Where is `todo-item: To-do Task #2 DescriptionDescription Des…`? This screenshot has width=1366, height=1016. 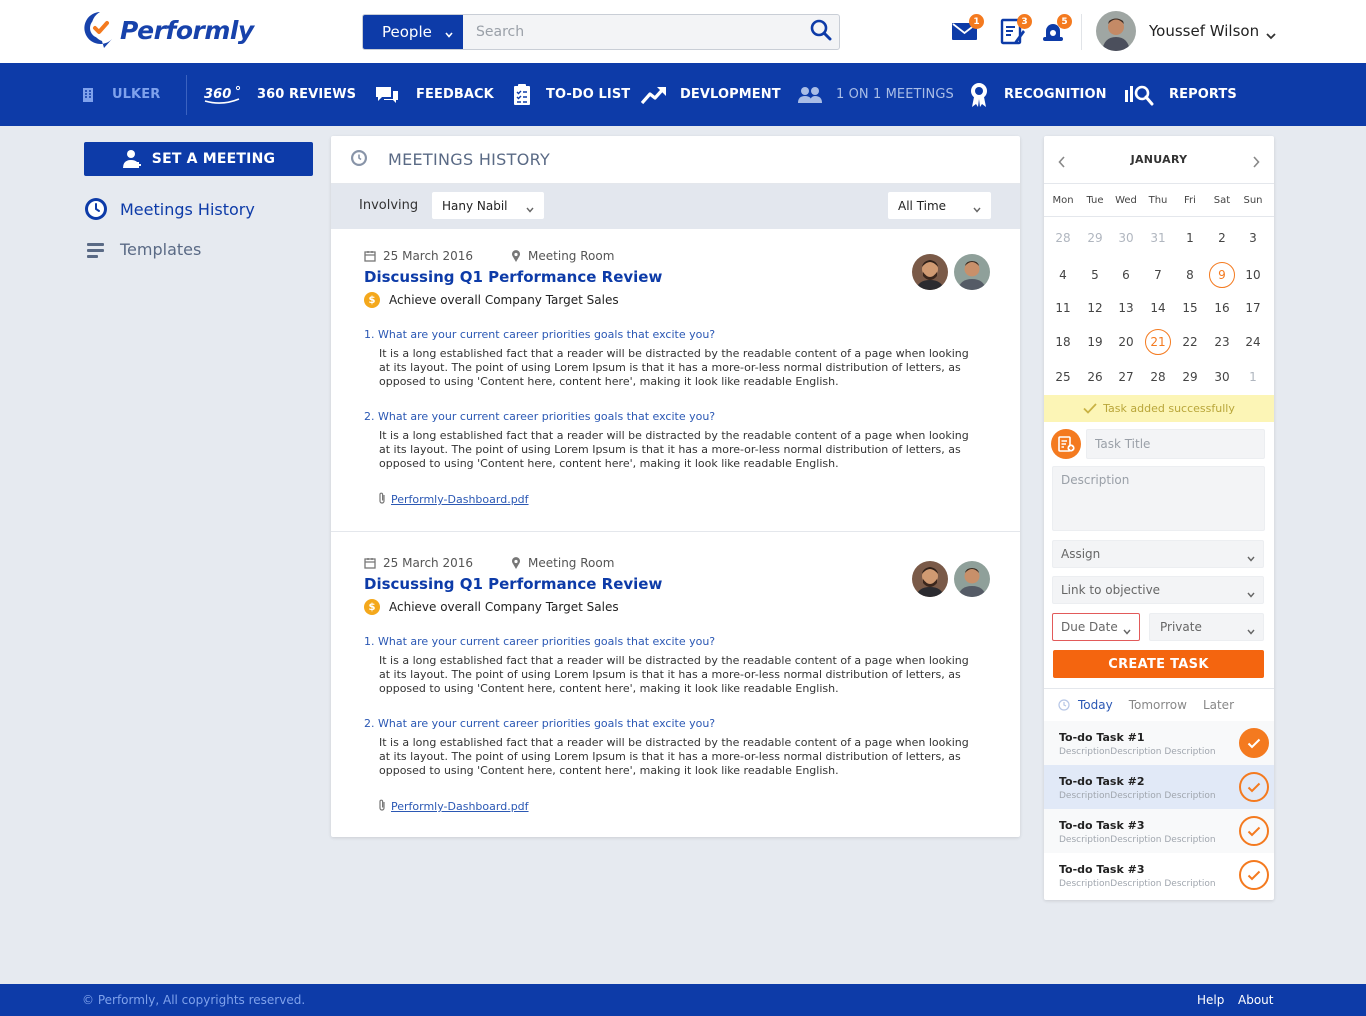
todo-item: To-do Task #2 DescriptionDescription Des… is located at coordinates (1159, 787).